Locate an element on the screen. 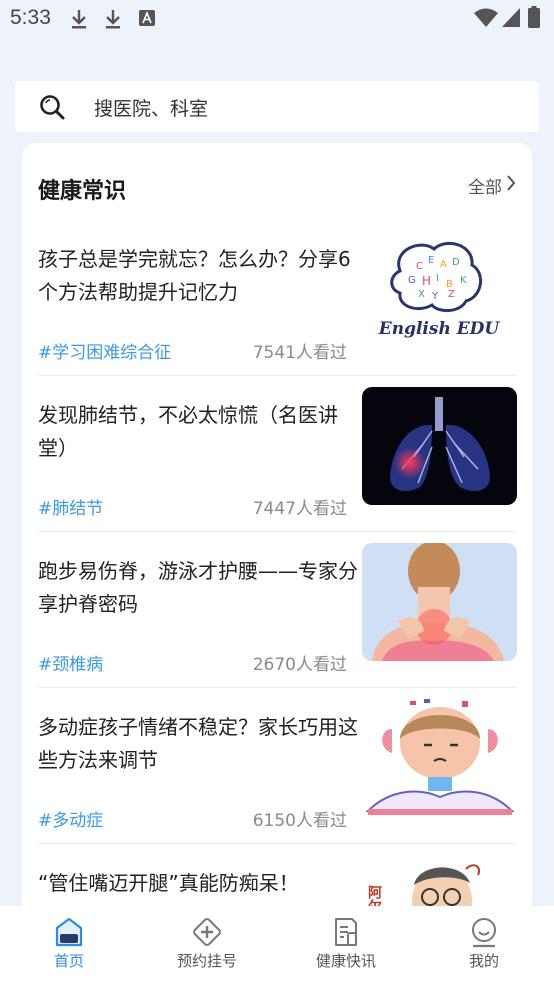 The height and width of the screenshot is (984, 554). nav-profile: 我的 is located at coordinates (484, 943).